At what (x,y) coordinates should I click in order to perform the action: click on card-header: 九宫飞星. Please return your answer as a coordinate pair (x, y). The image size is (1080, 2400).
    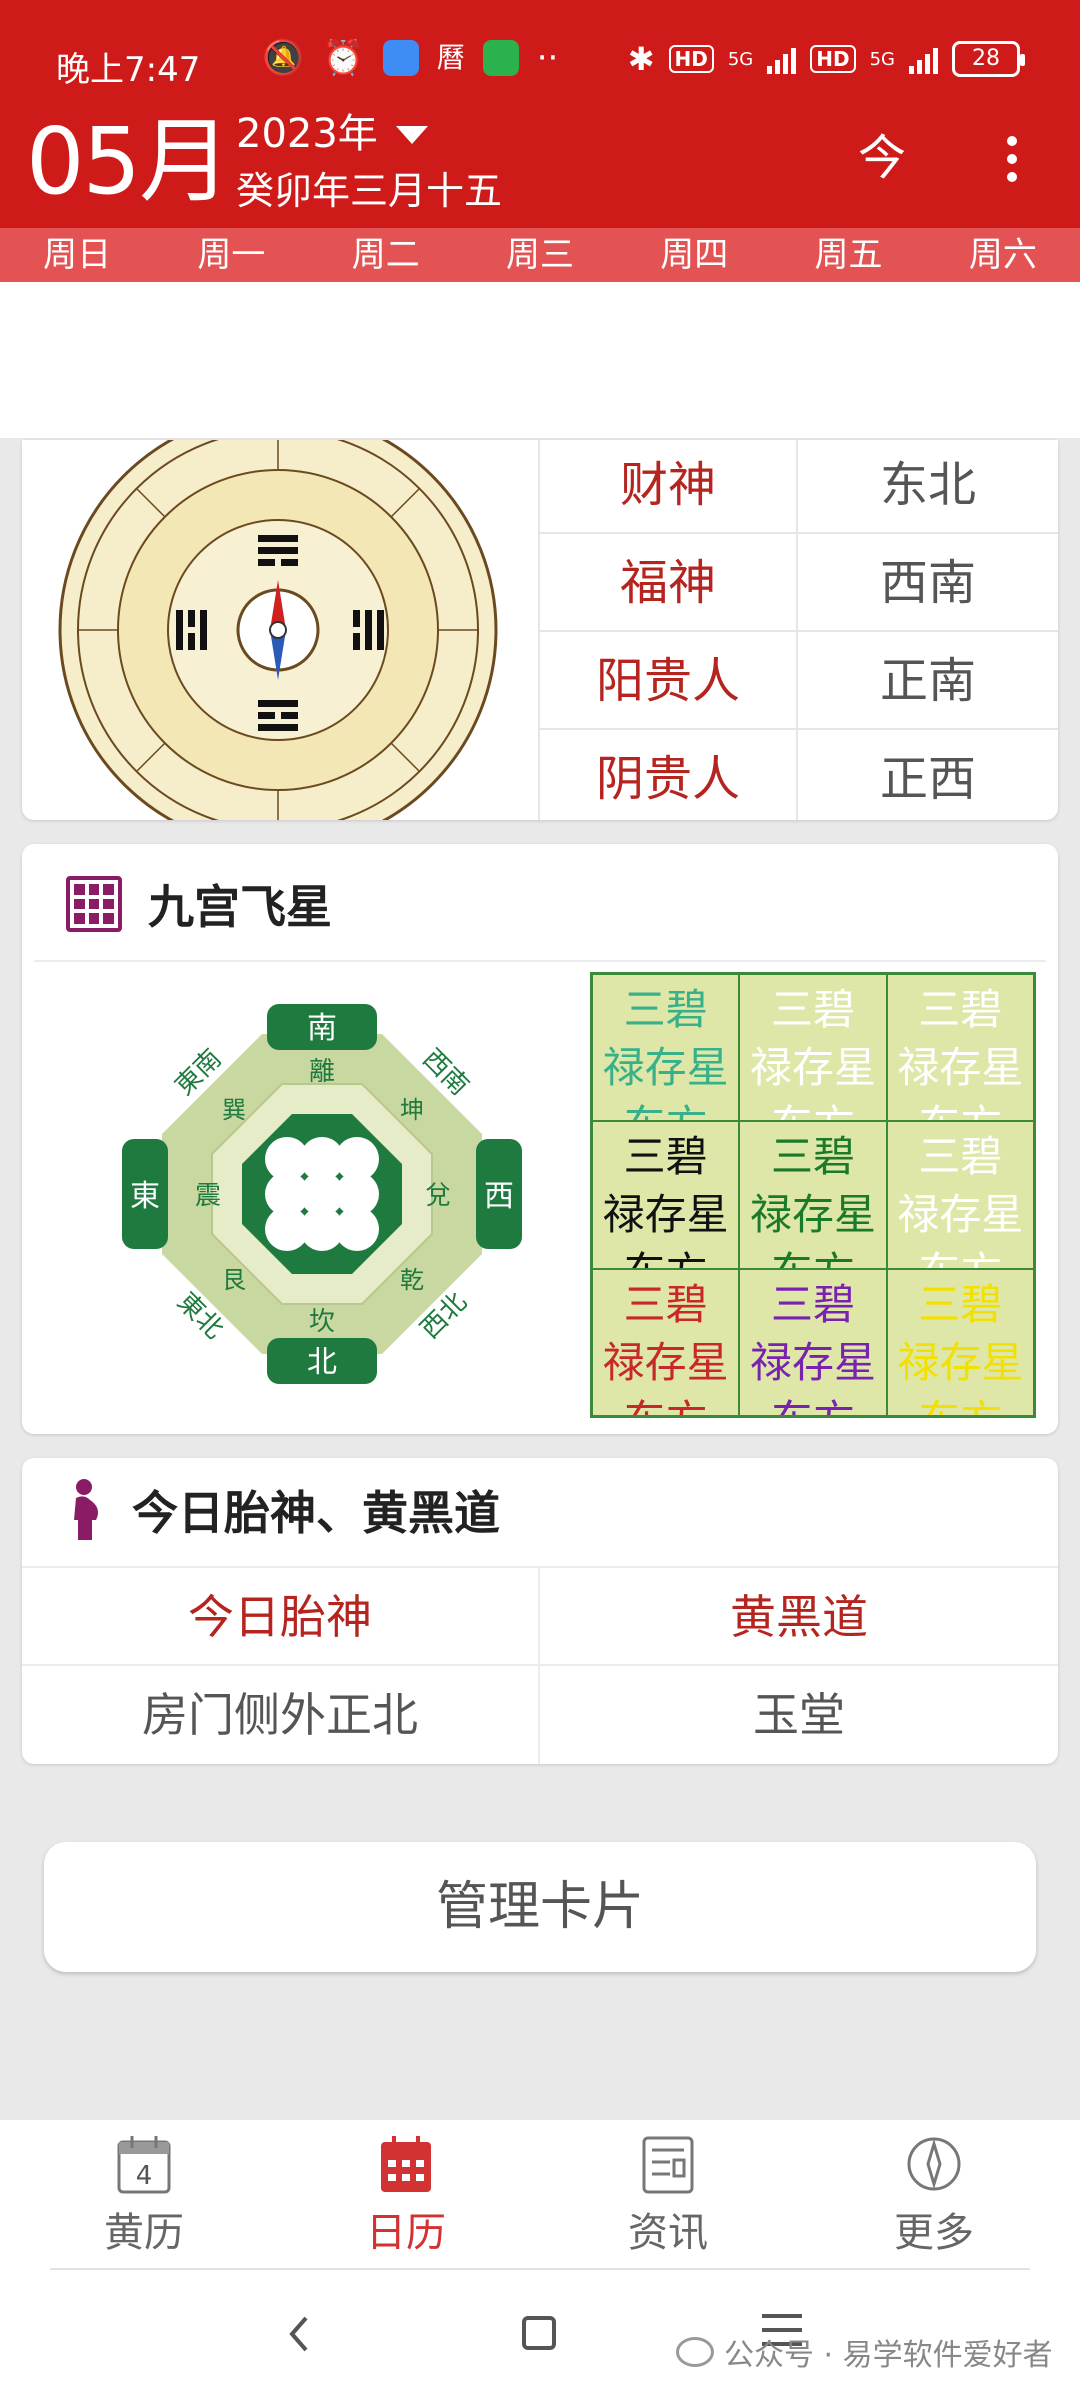
    Looking at the image, I should click on (199, 904).